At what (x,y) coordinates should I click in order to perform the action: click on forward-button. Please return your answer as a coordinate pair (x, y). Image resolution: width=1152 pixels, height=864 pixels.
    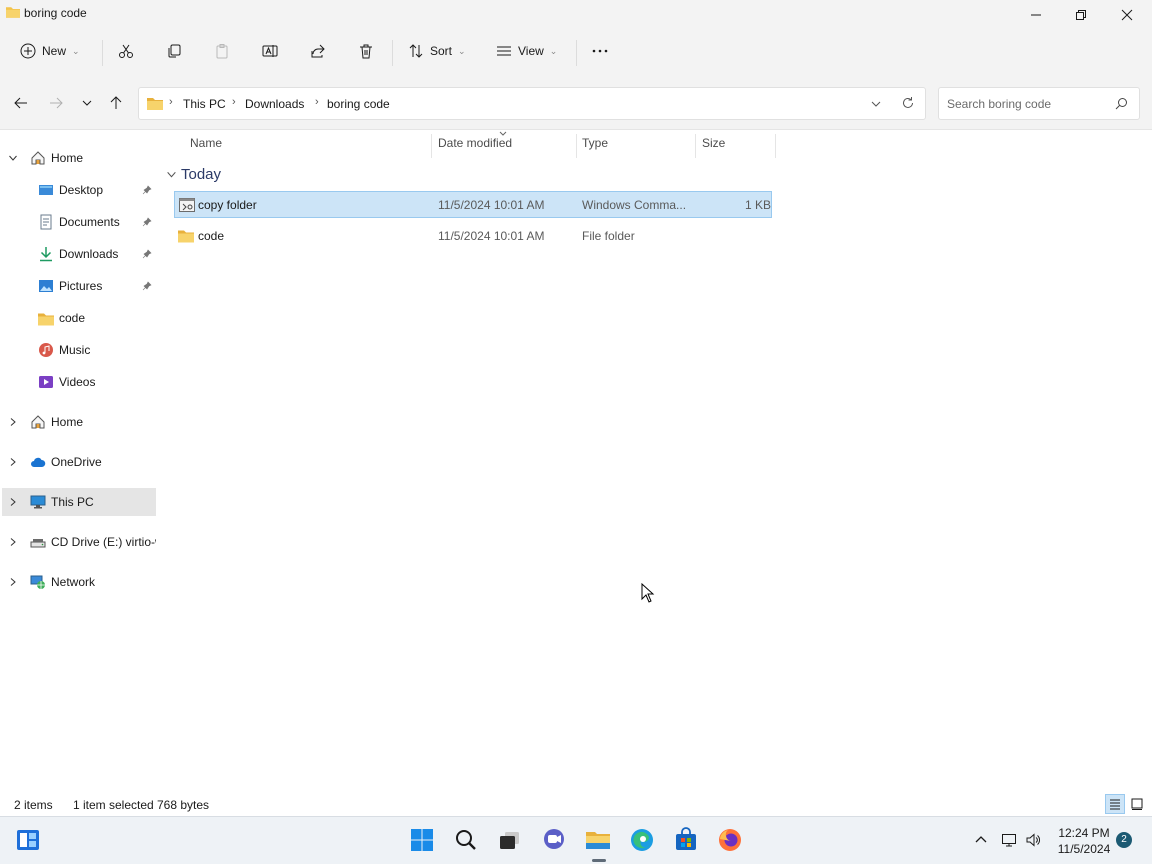
    Looking at the image, I should click on (56, 103).